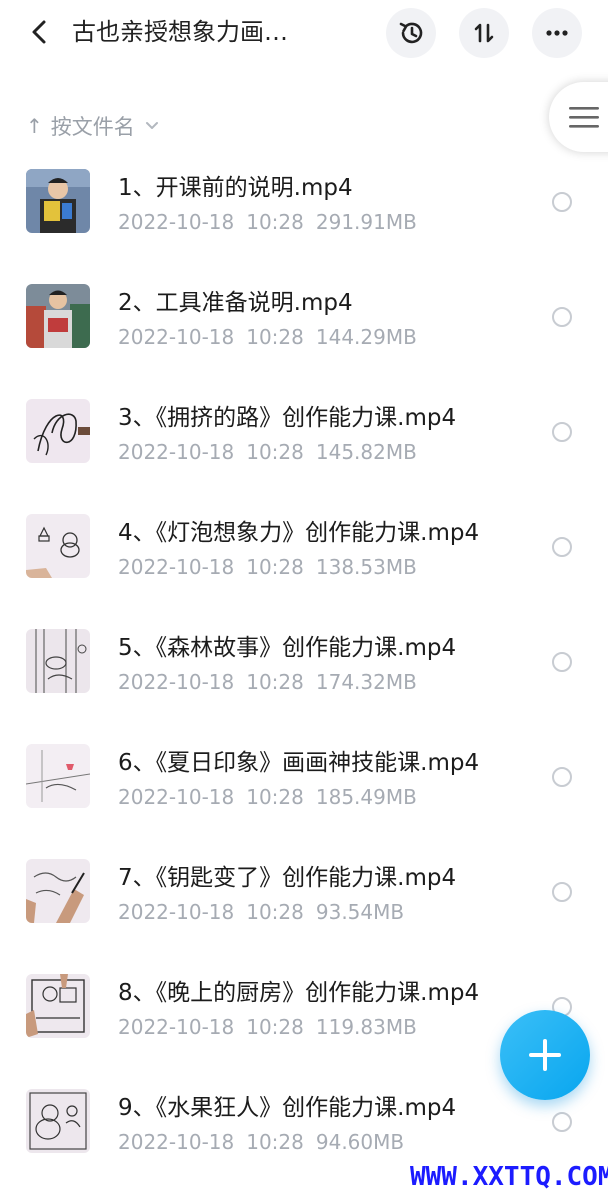  Describe the element at coordinates (366, 567) in the screenshot. I see `file-size: 138.53MB` at that location.